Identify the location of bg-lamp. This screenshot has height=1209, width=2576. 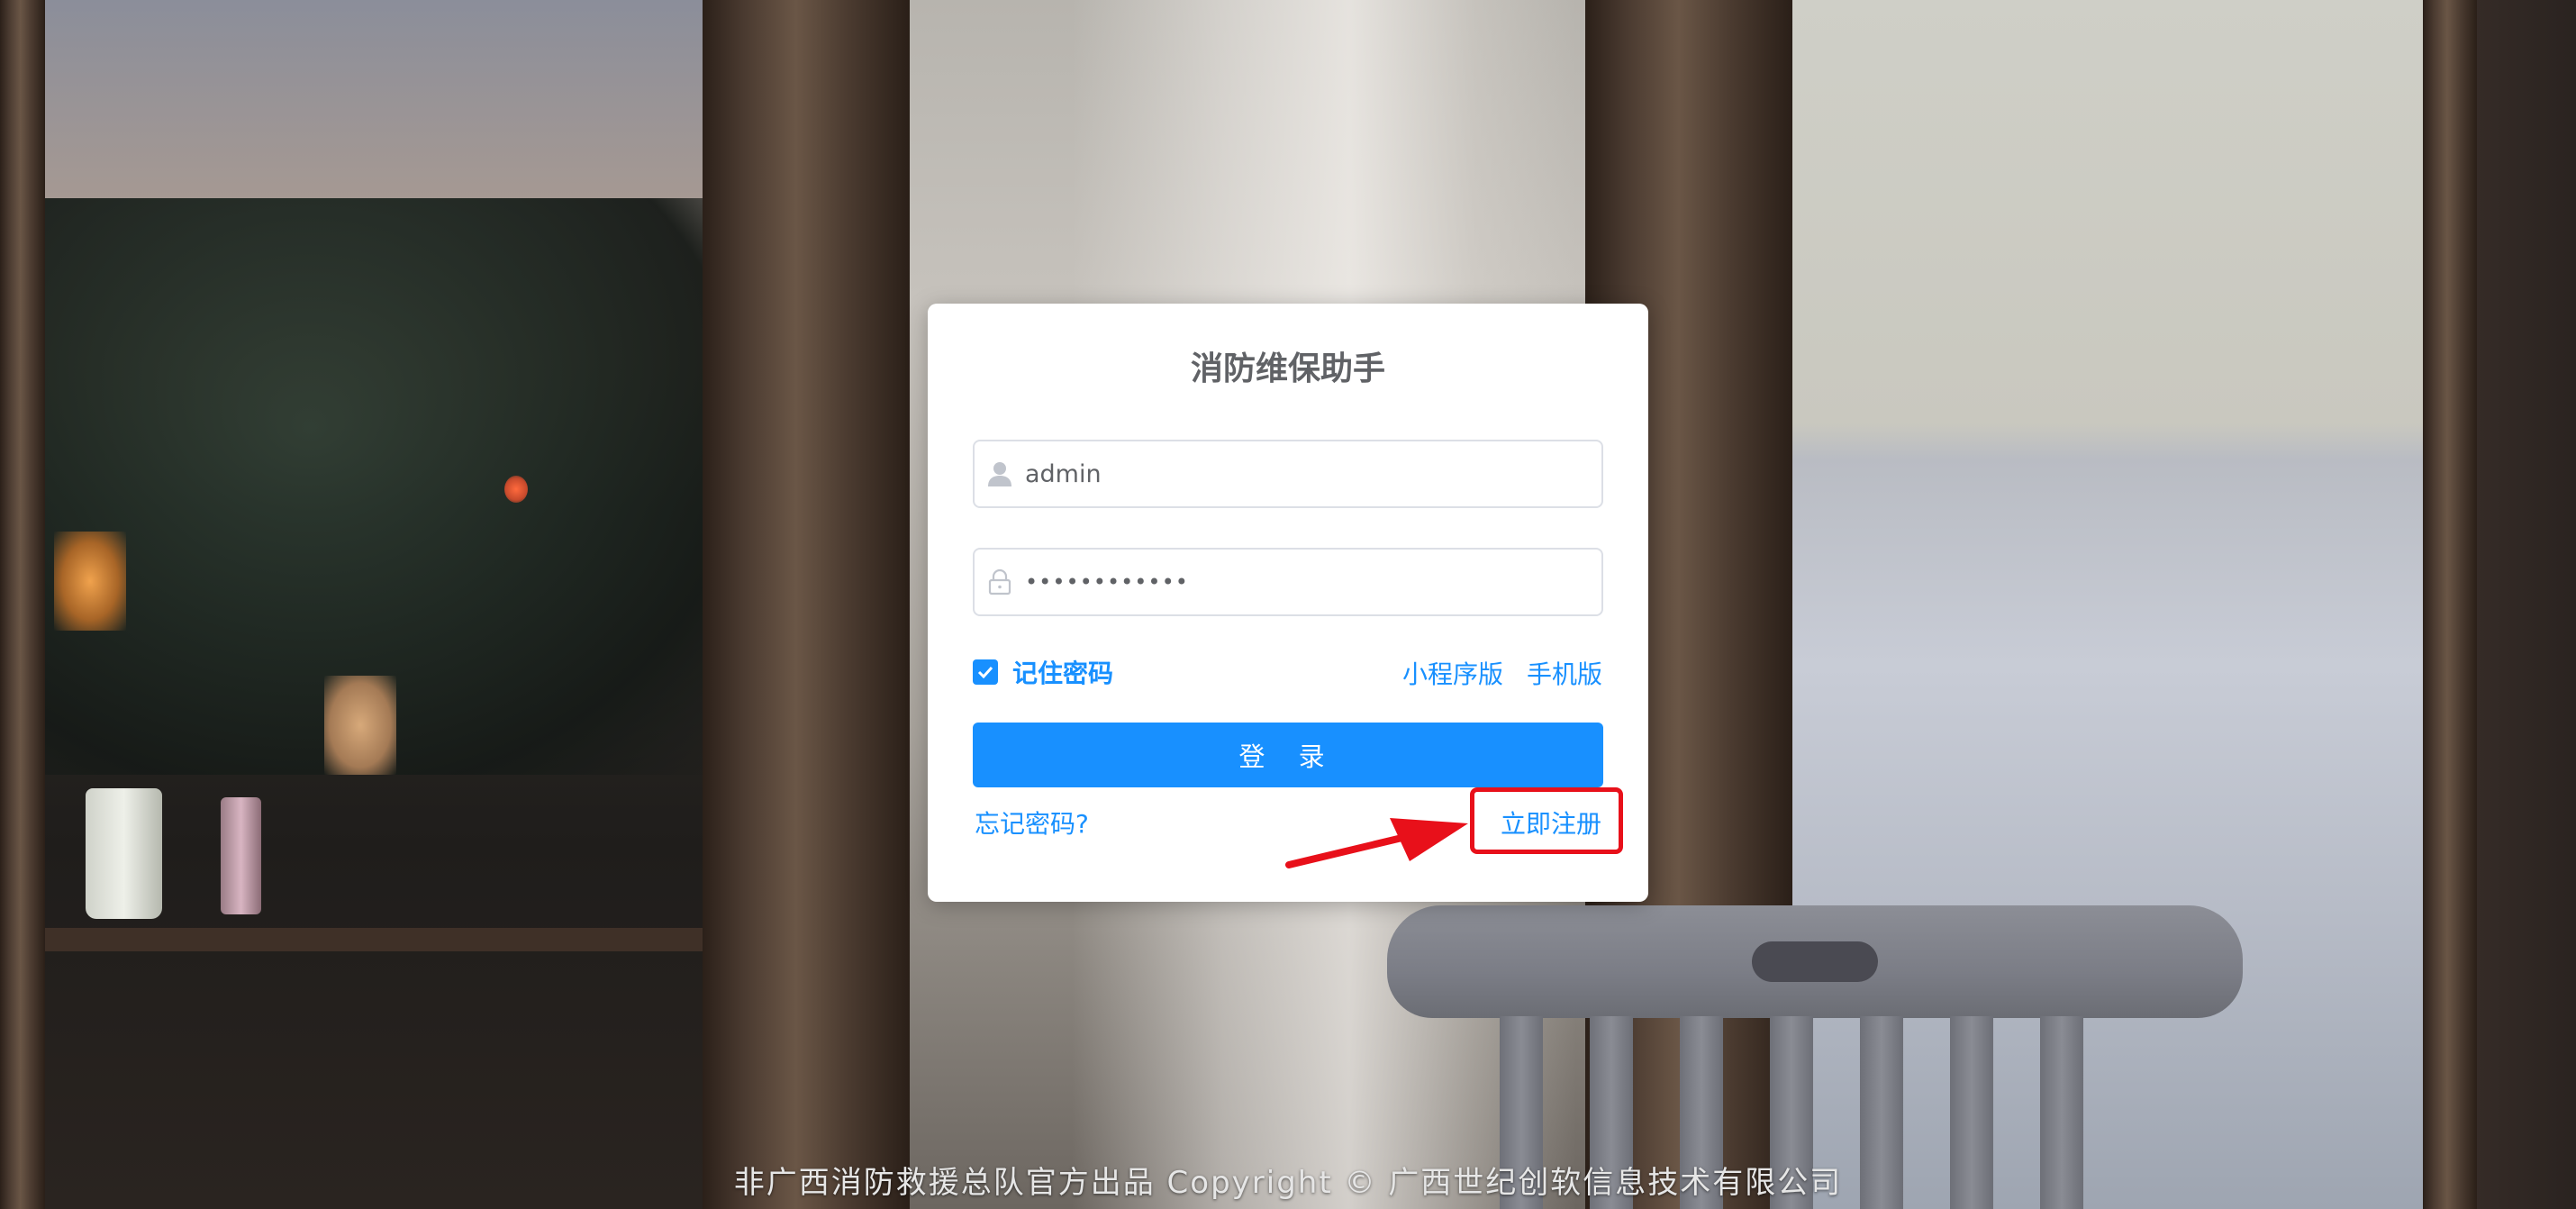
(360, 725).